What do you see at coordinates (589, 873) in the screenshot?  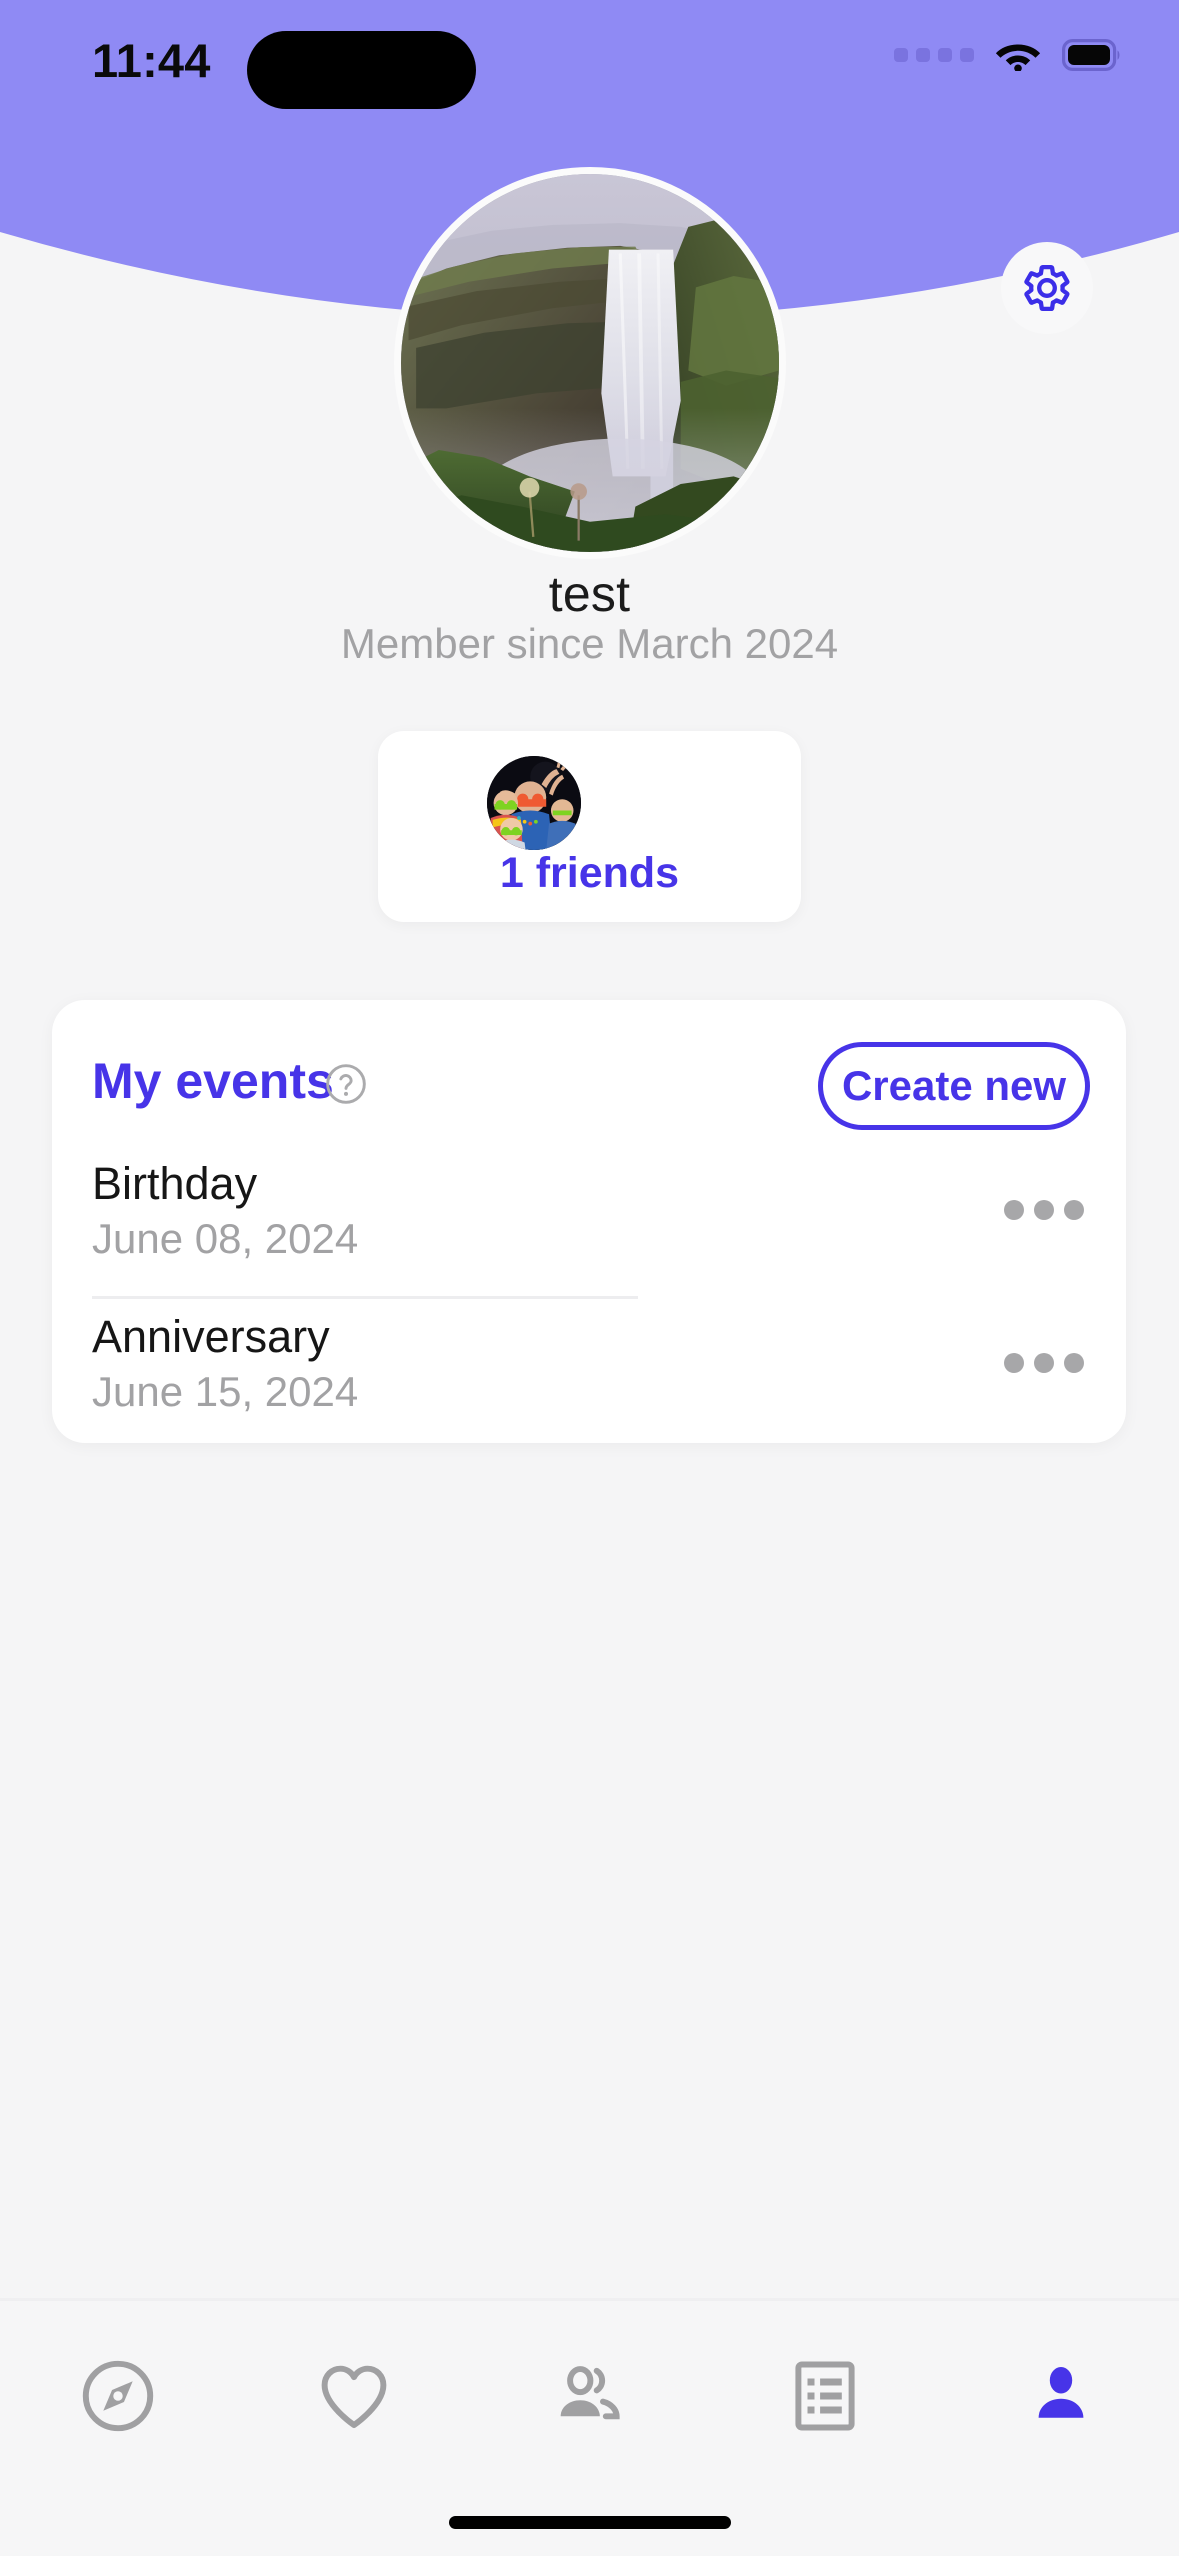 I see `friends-count-label: 1 friends` at bounding box center [589, 873].